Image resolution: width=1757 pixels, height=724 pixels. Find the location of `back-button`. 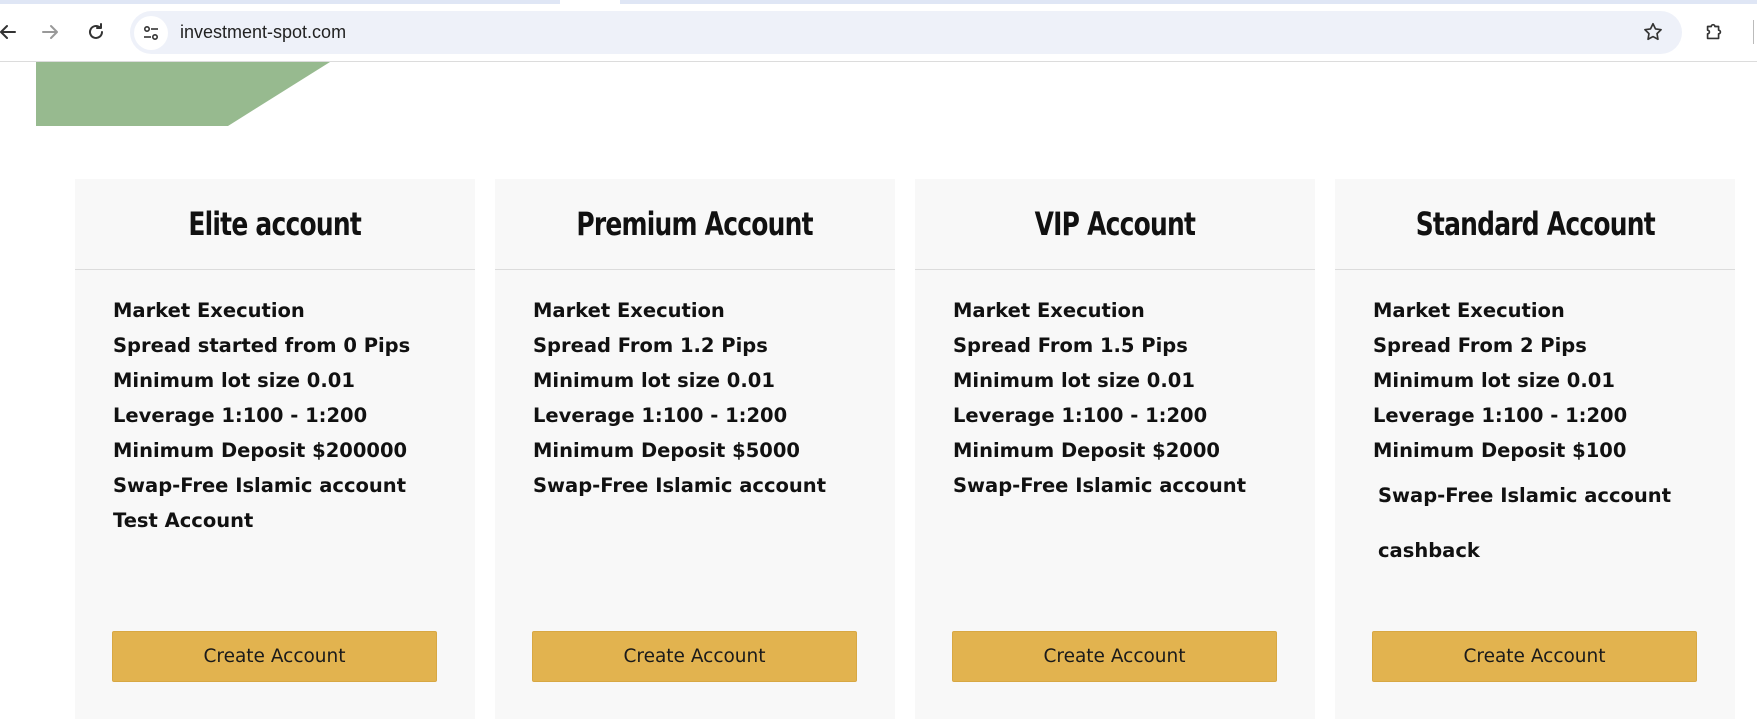

back-button is located at coordinates (12, 32).